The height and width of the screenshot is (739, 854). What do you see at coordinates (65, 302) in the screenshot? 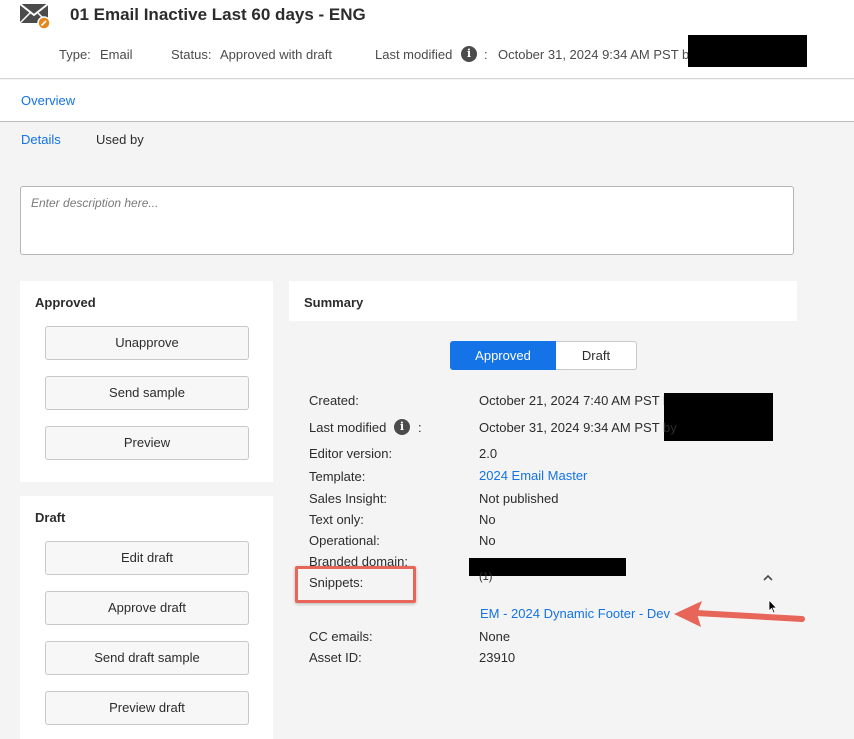
I see `approved-panel-title: Approved` at bounding box center [65, 302].